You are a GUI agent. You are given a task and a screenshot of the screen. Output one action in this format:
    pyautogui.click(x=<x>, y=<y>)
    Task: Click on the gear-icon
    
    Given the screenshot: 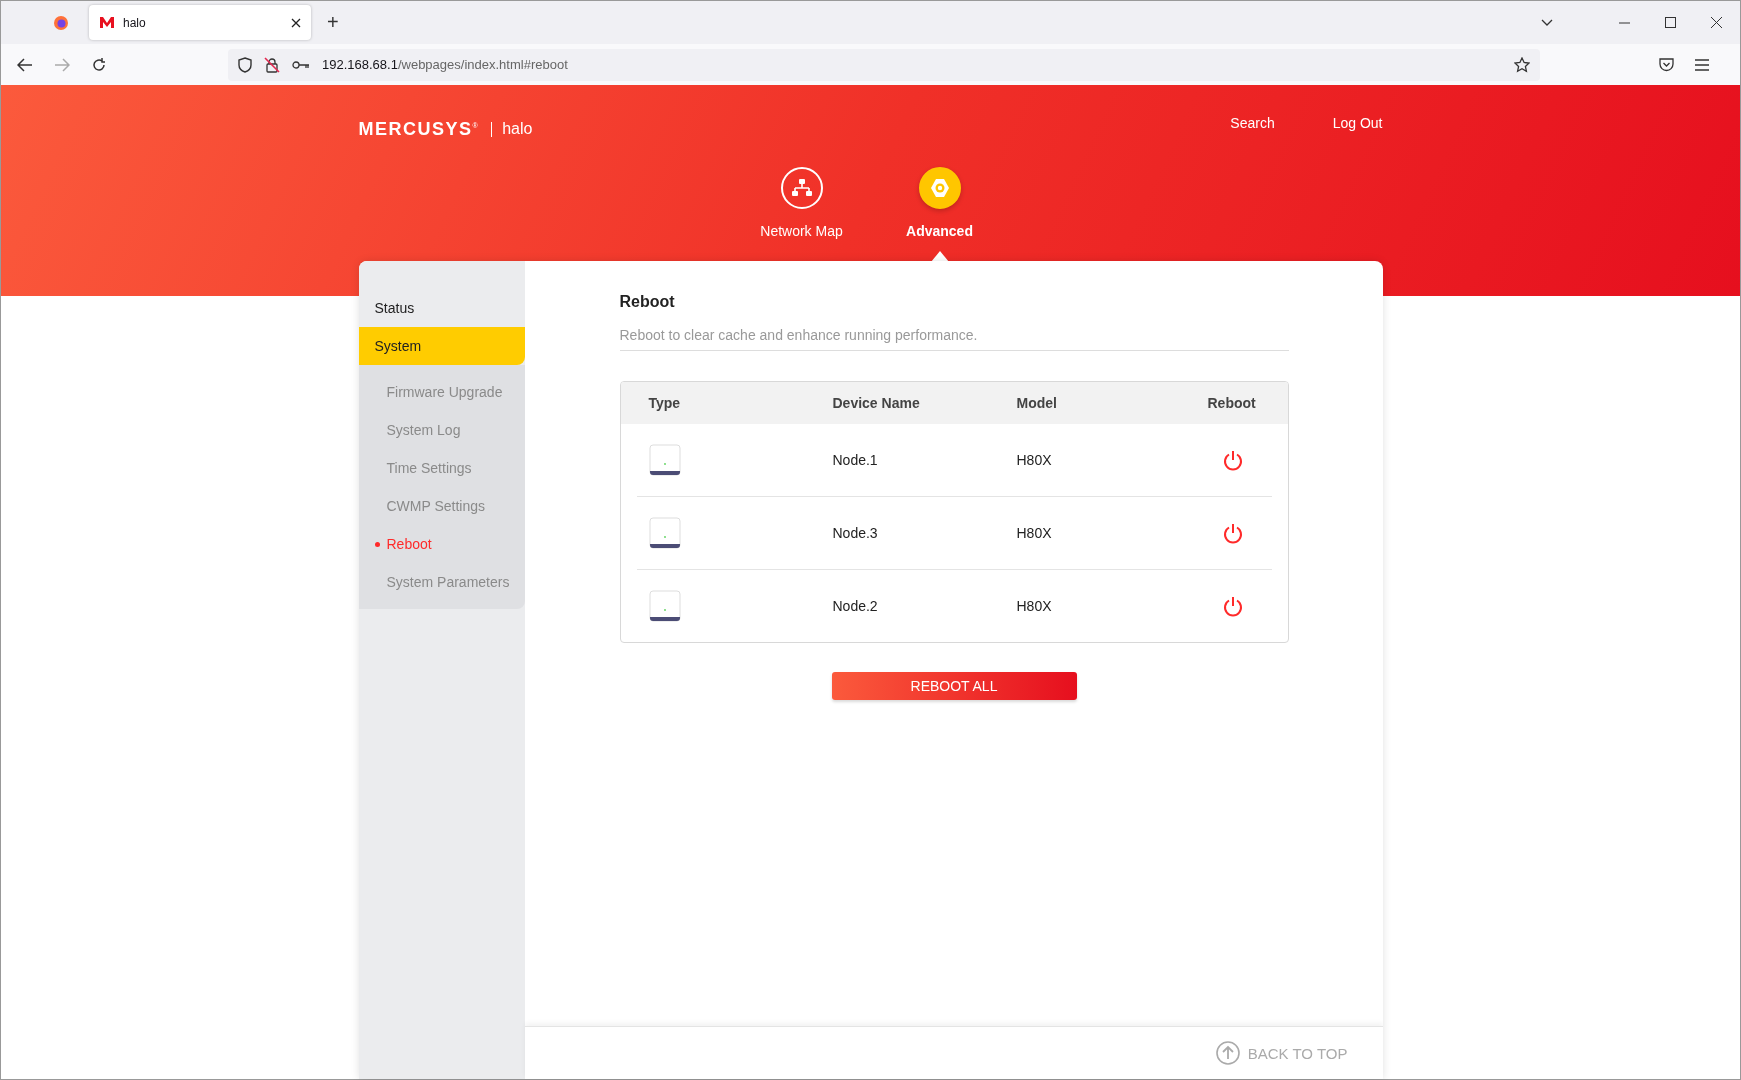 What is the action you would take?
    pyautogui.click(x=939, y=188)
    